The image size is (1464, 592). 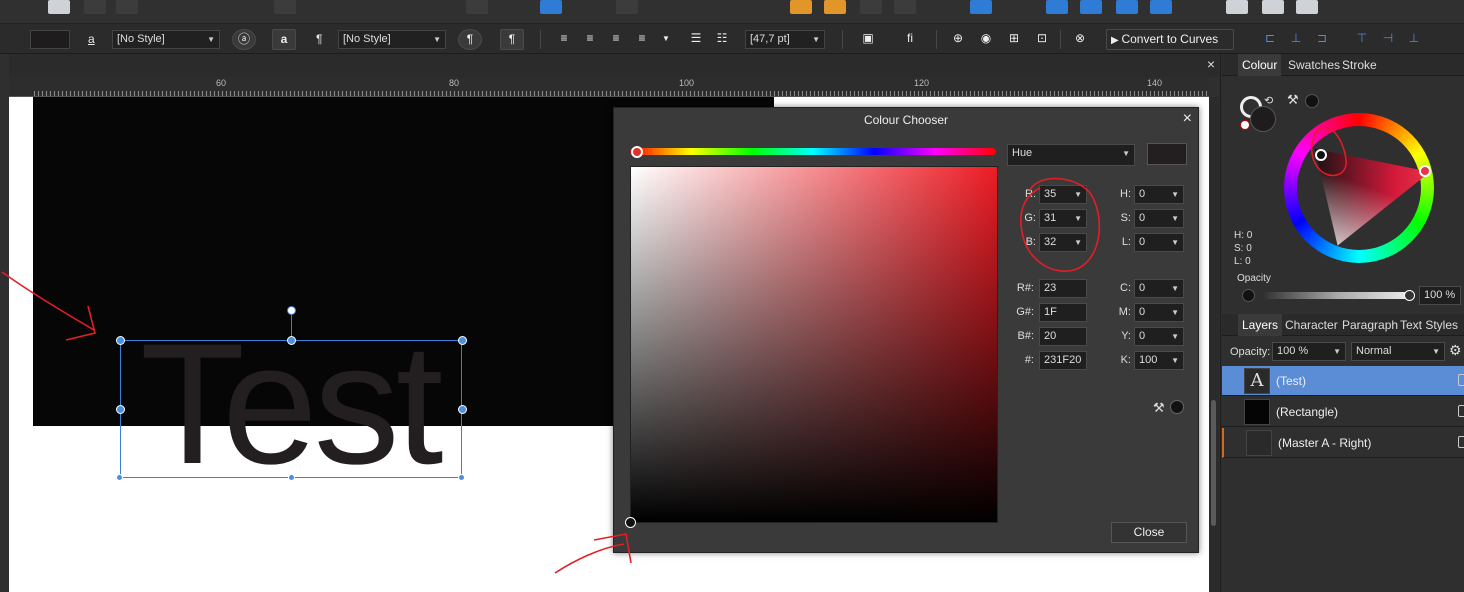 I want to click on blue-hex-field: 20, so click(x=1063, y=336).